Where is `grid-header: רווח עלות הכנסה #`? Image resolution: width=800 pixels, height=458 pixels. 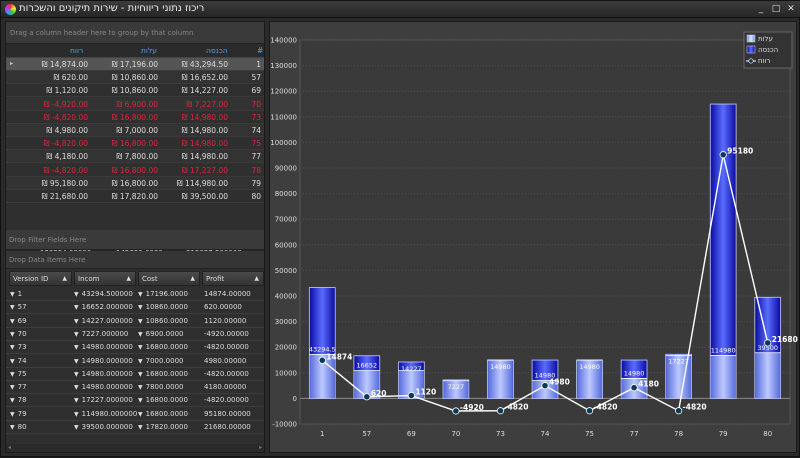 grid-header: רווח עלות הכנסה # is located at coordinates (135, 51).